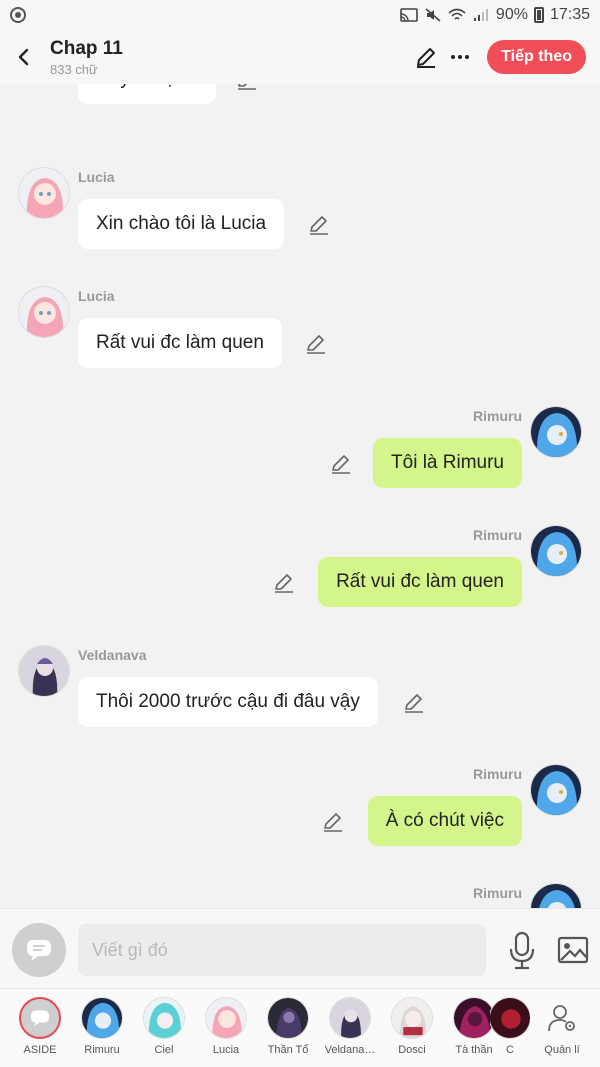 Image resolution: width=600 pixels, height=1067 pixels. I want to click on aside-avatar, so click(40, 1018).